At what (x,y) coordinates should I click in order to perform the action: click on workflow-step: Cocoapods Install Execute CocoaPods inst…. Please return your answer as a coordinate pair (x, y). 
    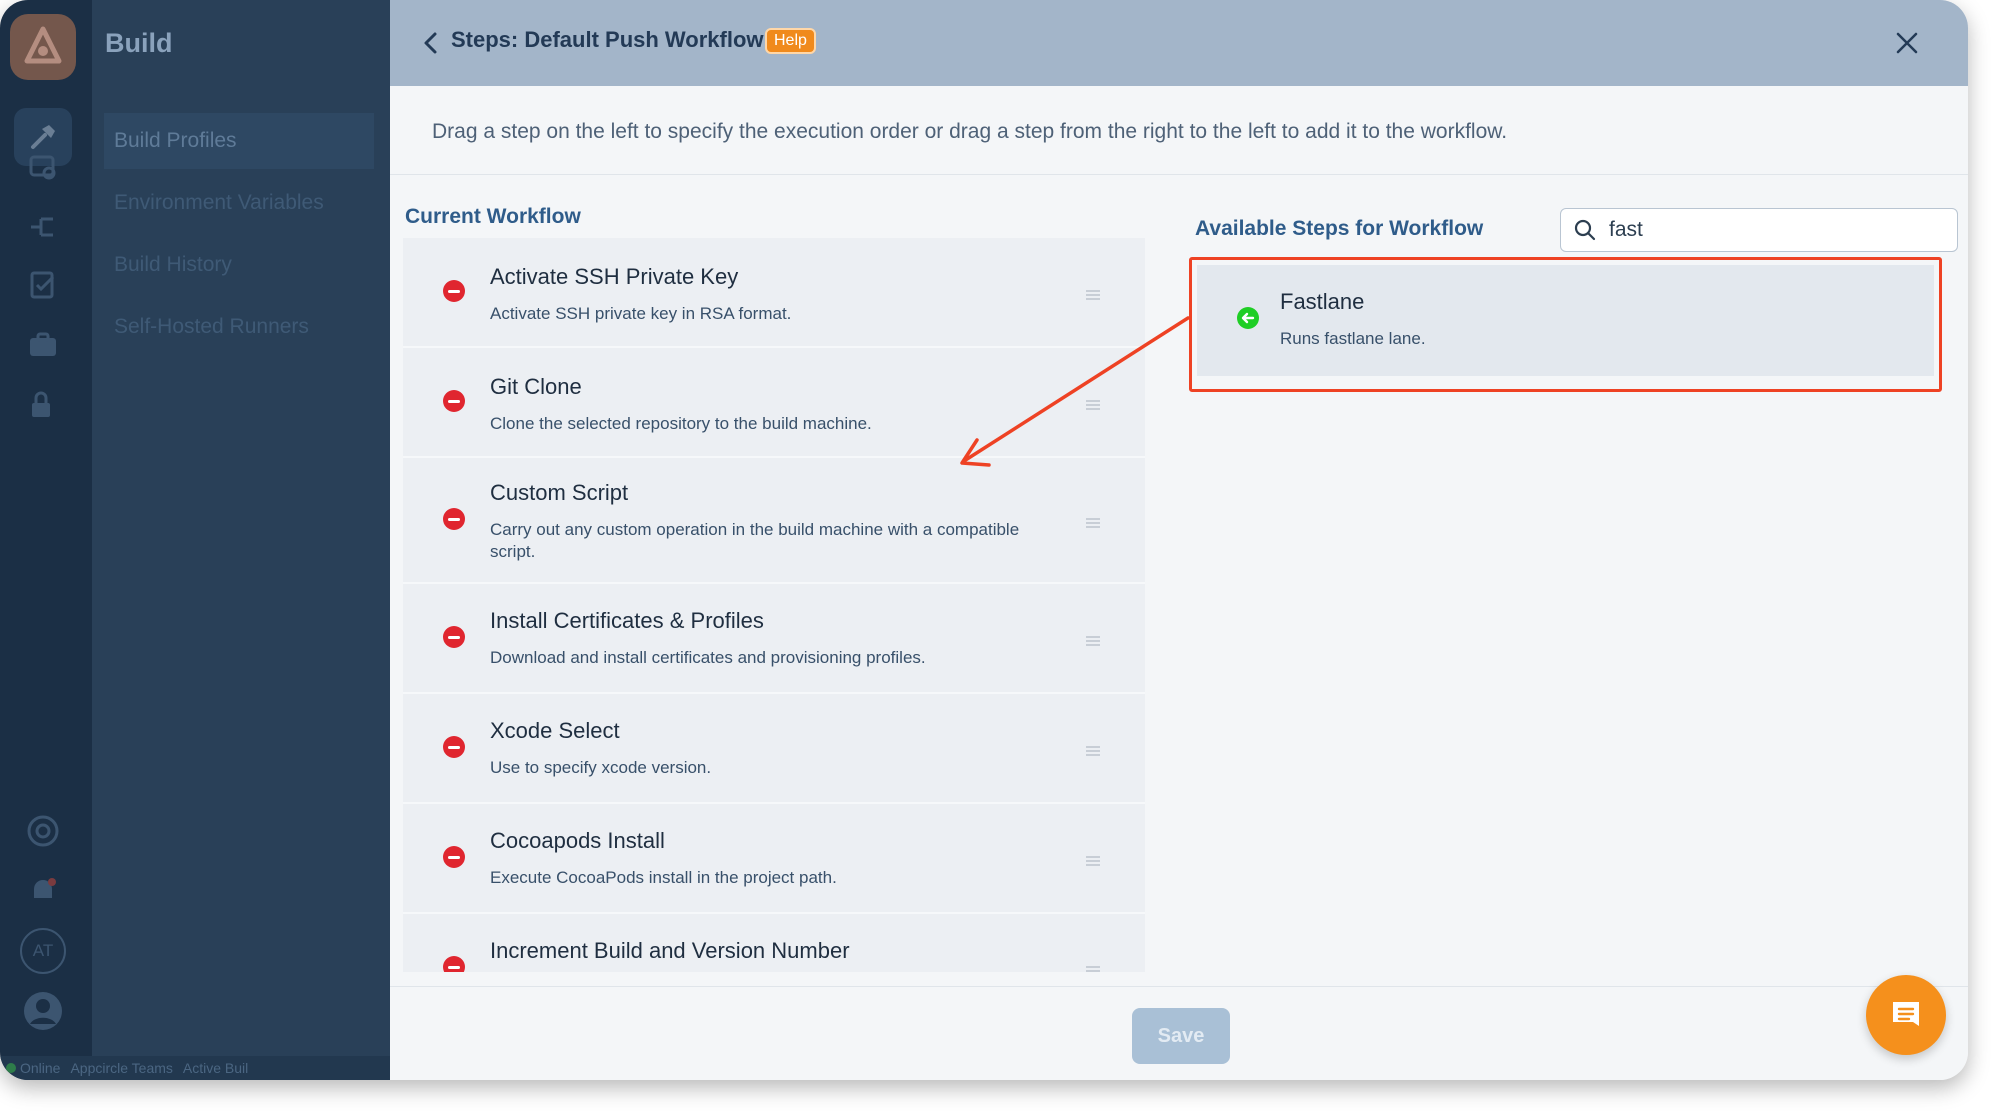
    Looking at the image, I should click on (774, 859).